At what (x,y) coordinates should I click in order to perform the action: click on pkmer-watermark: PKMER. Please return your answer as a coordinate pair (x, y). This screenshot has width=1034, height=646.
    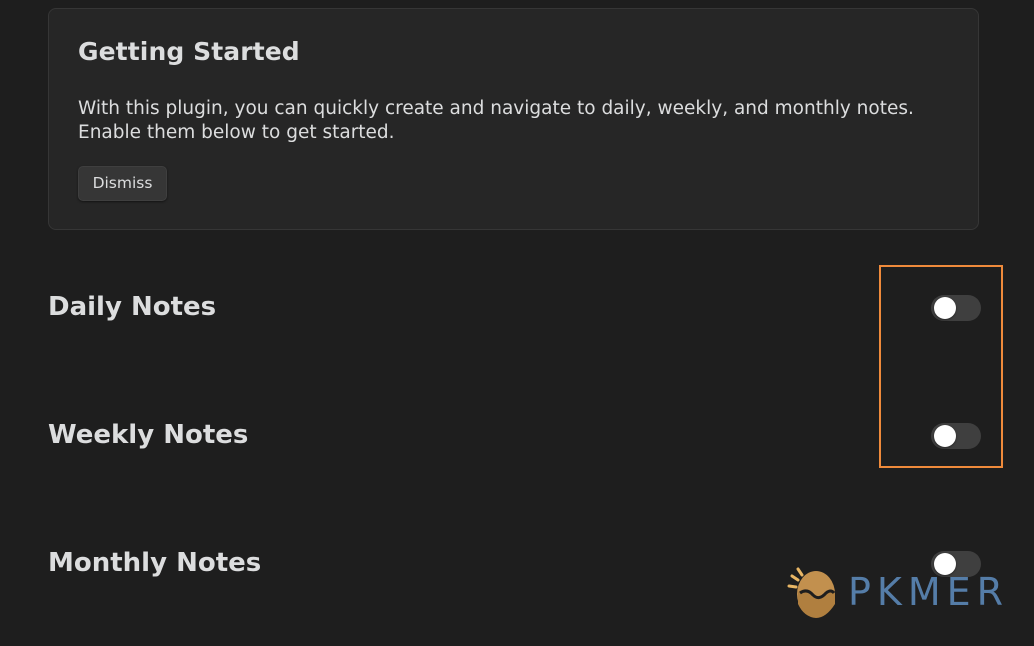
    Looking at the image, I should click on (904, 592).